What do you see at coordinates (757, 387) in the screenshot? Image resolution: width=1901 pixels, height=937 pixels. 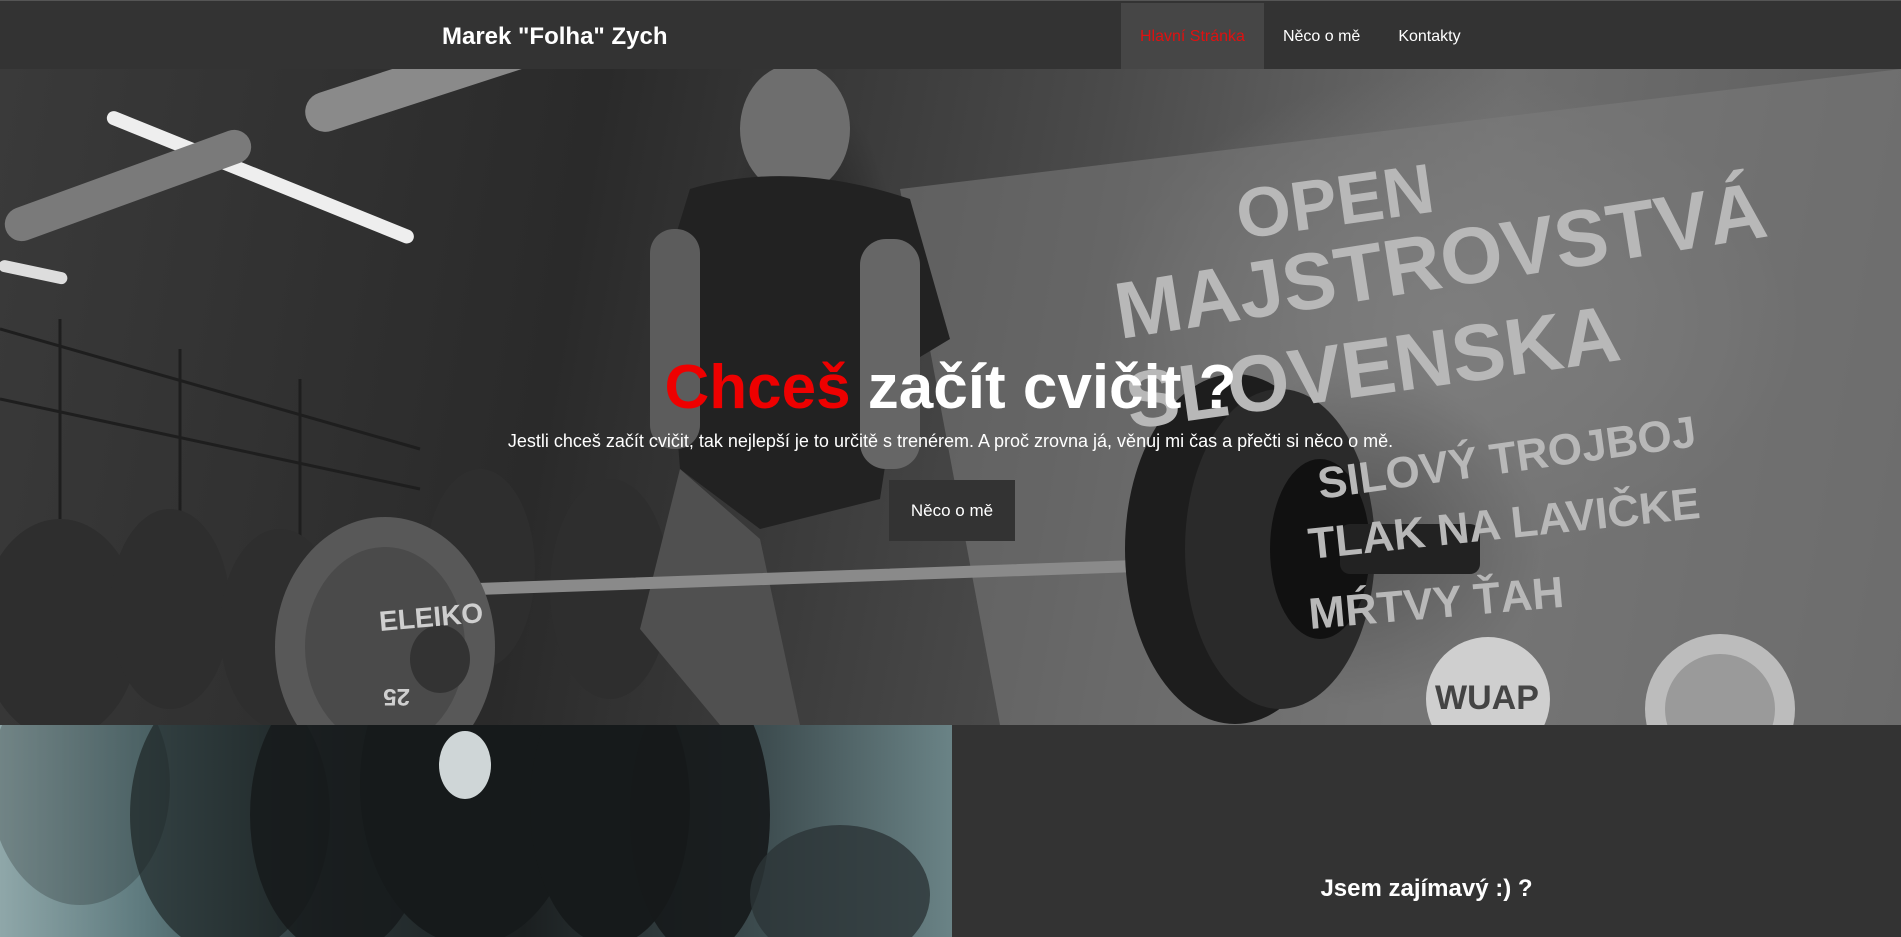 I see `hero-title-accent: Chceš` at bounding box center [757, 387].